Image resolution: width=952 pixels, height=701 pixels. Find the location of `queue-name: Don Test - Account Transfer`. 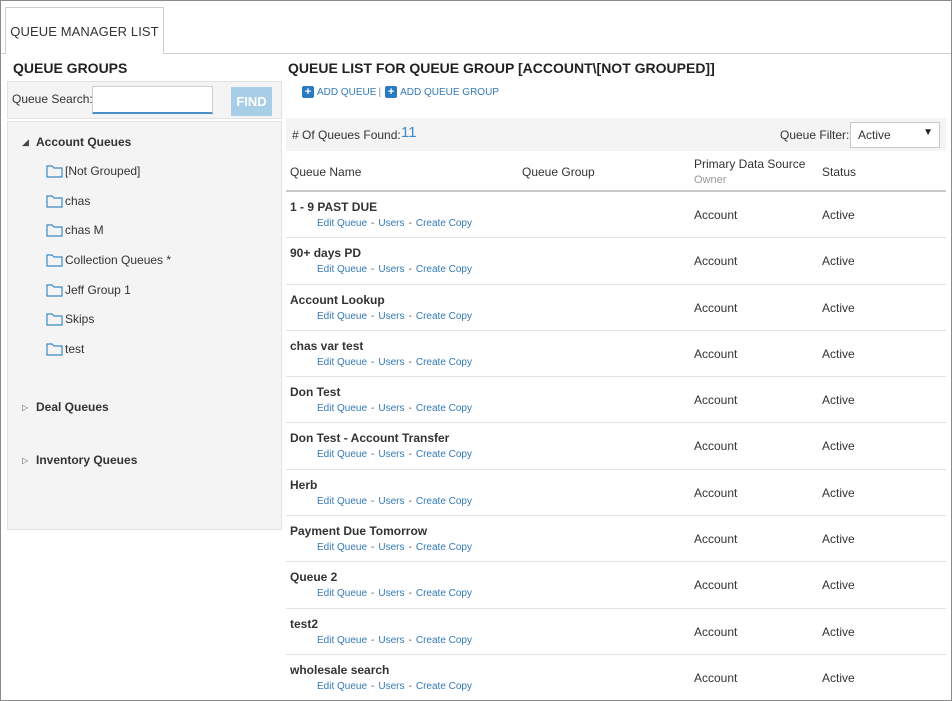

queue-name: Don Test - Account Transfer is located at coordinates (370, 438).